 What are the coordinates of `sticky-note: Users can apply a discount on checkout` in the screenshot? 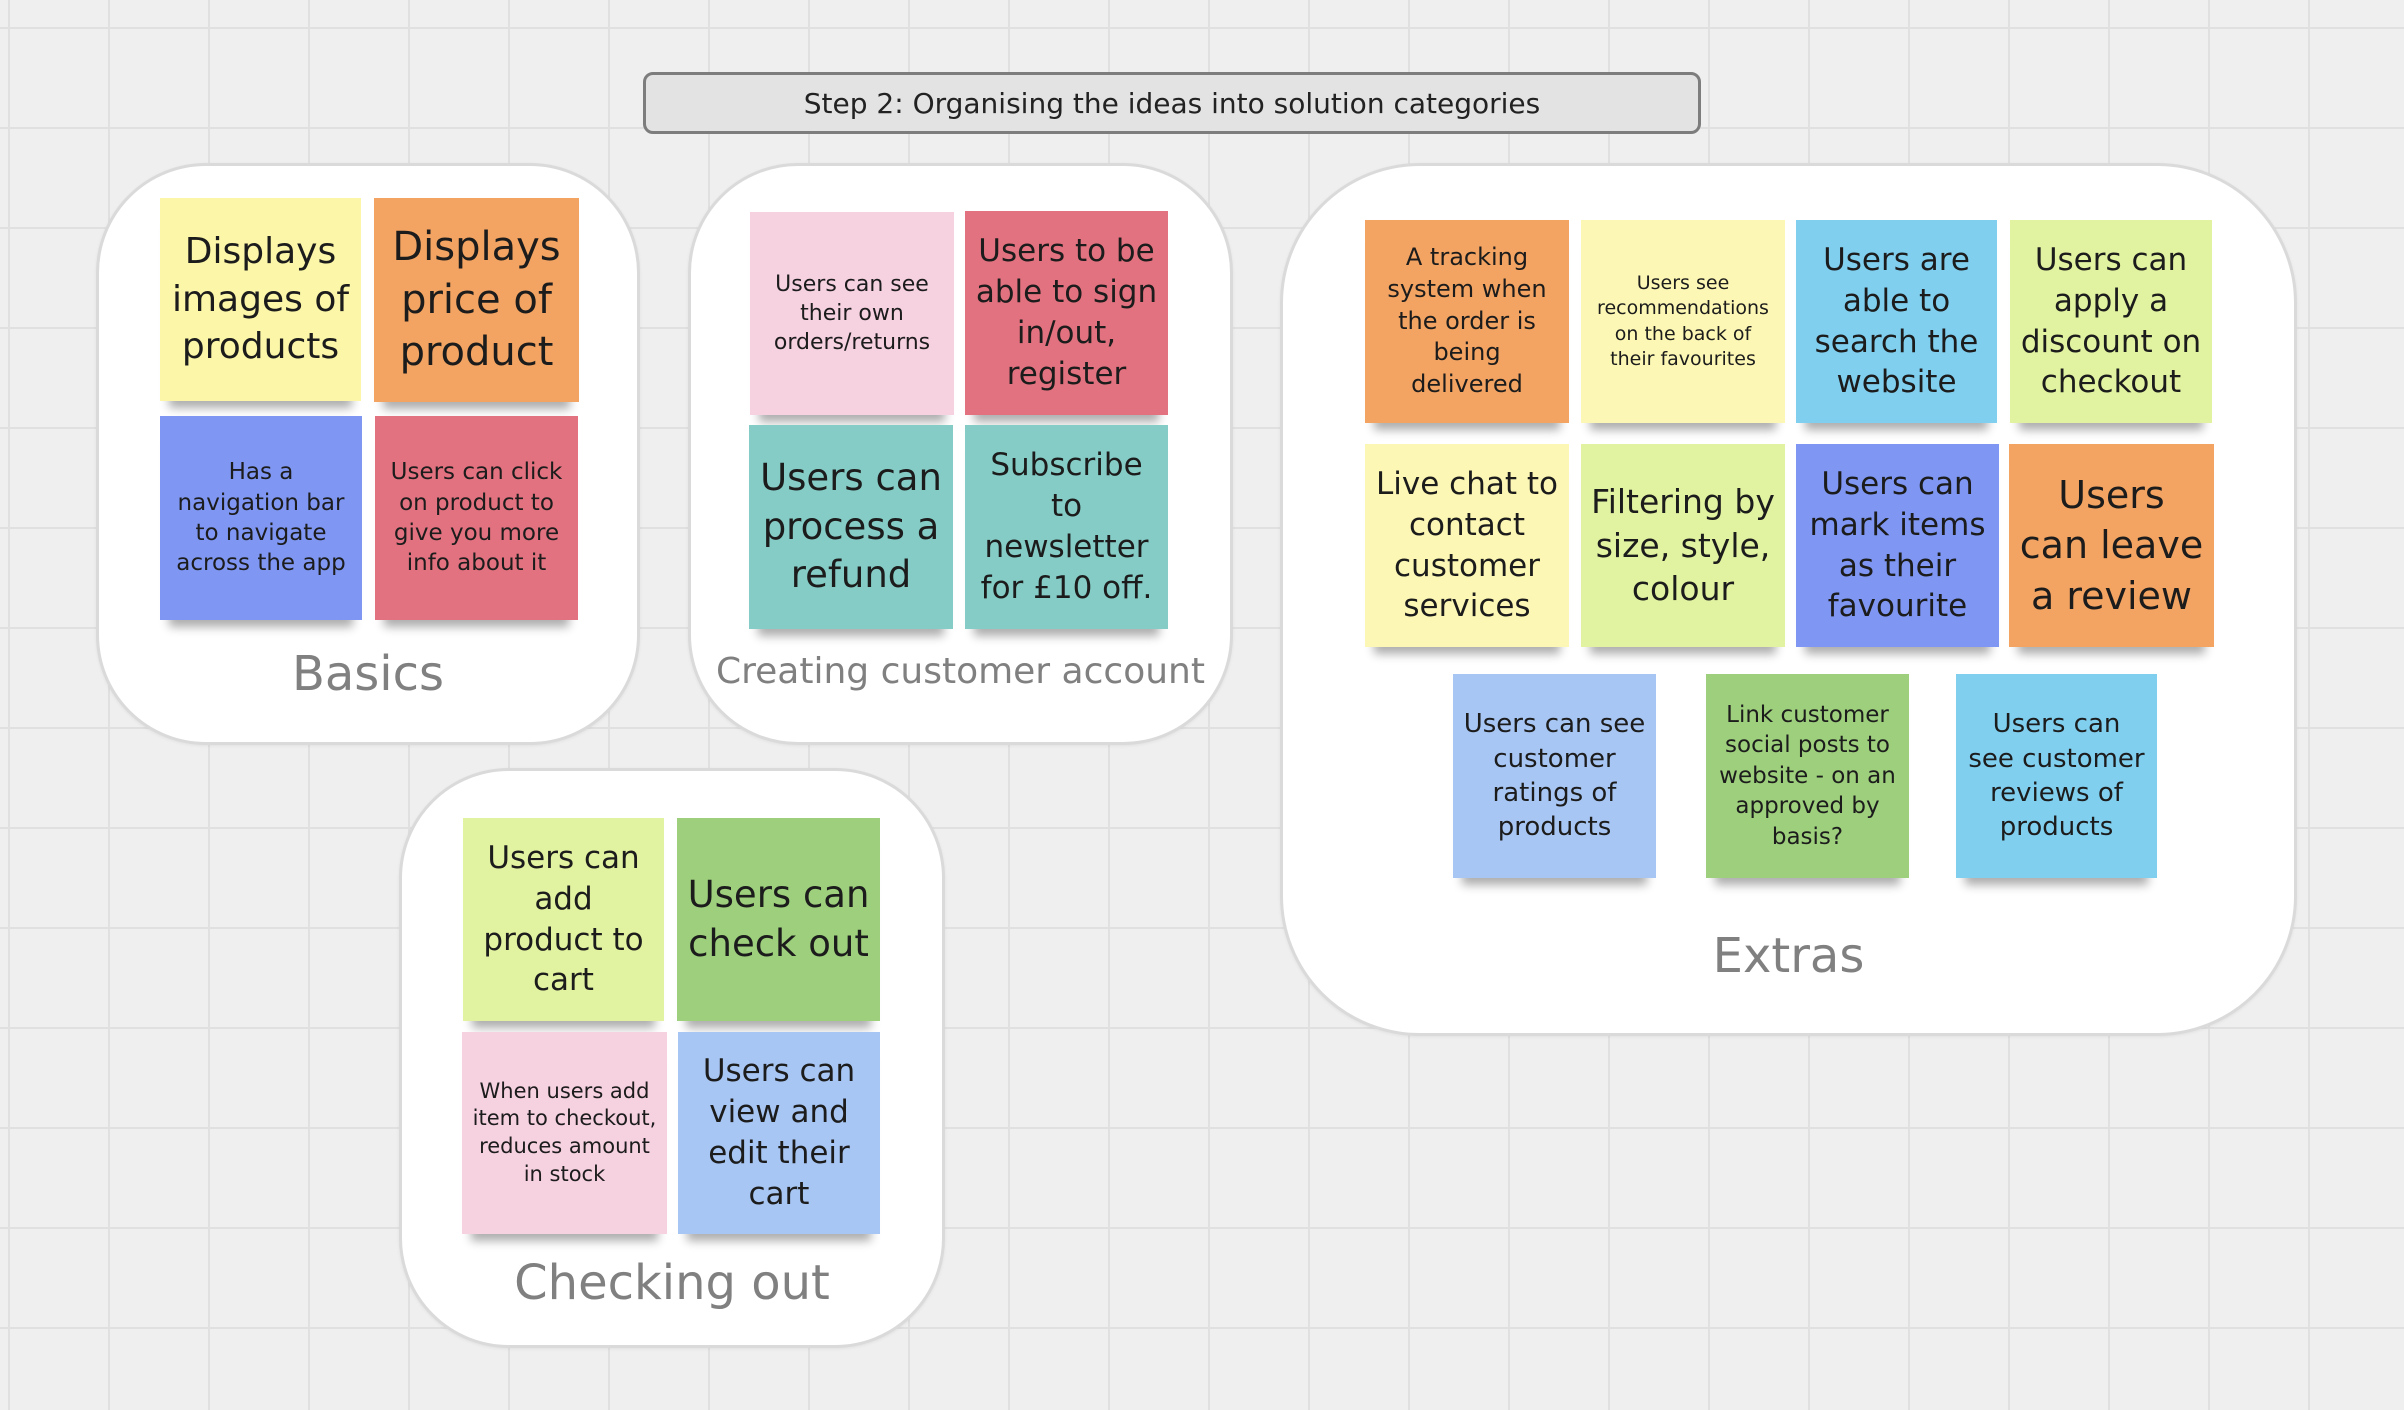 It's located at (2111, 321).